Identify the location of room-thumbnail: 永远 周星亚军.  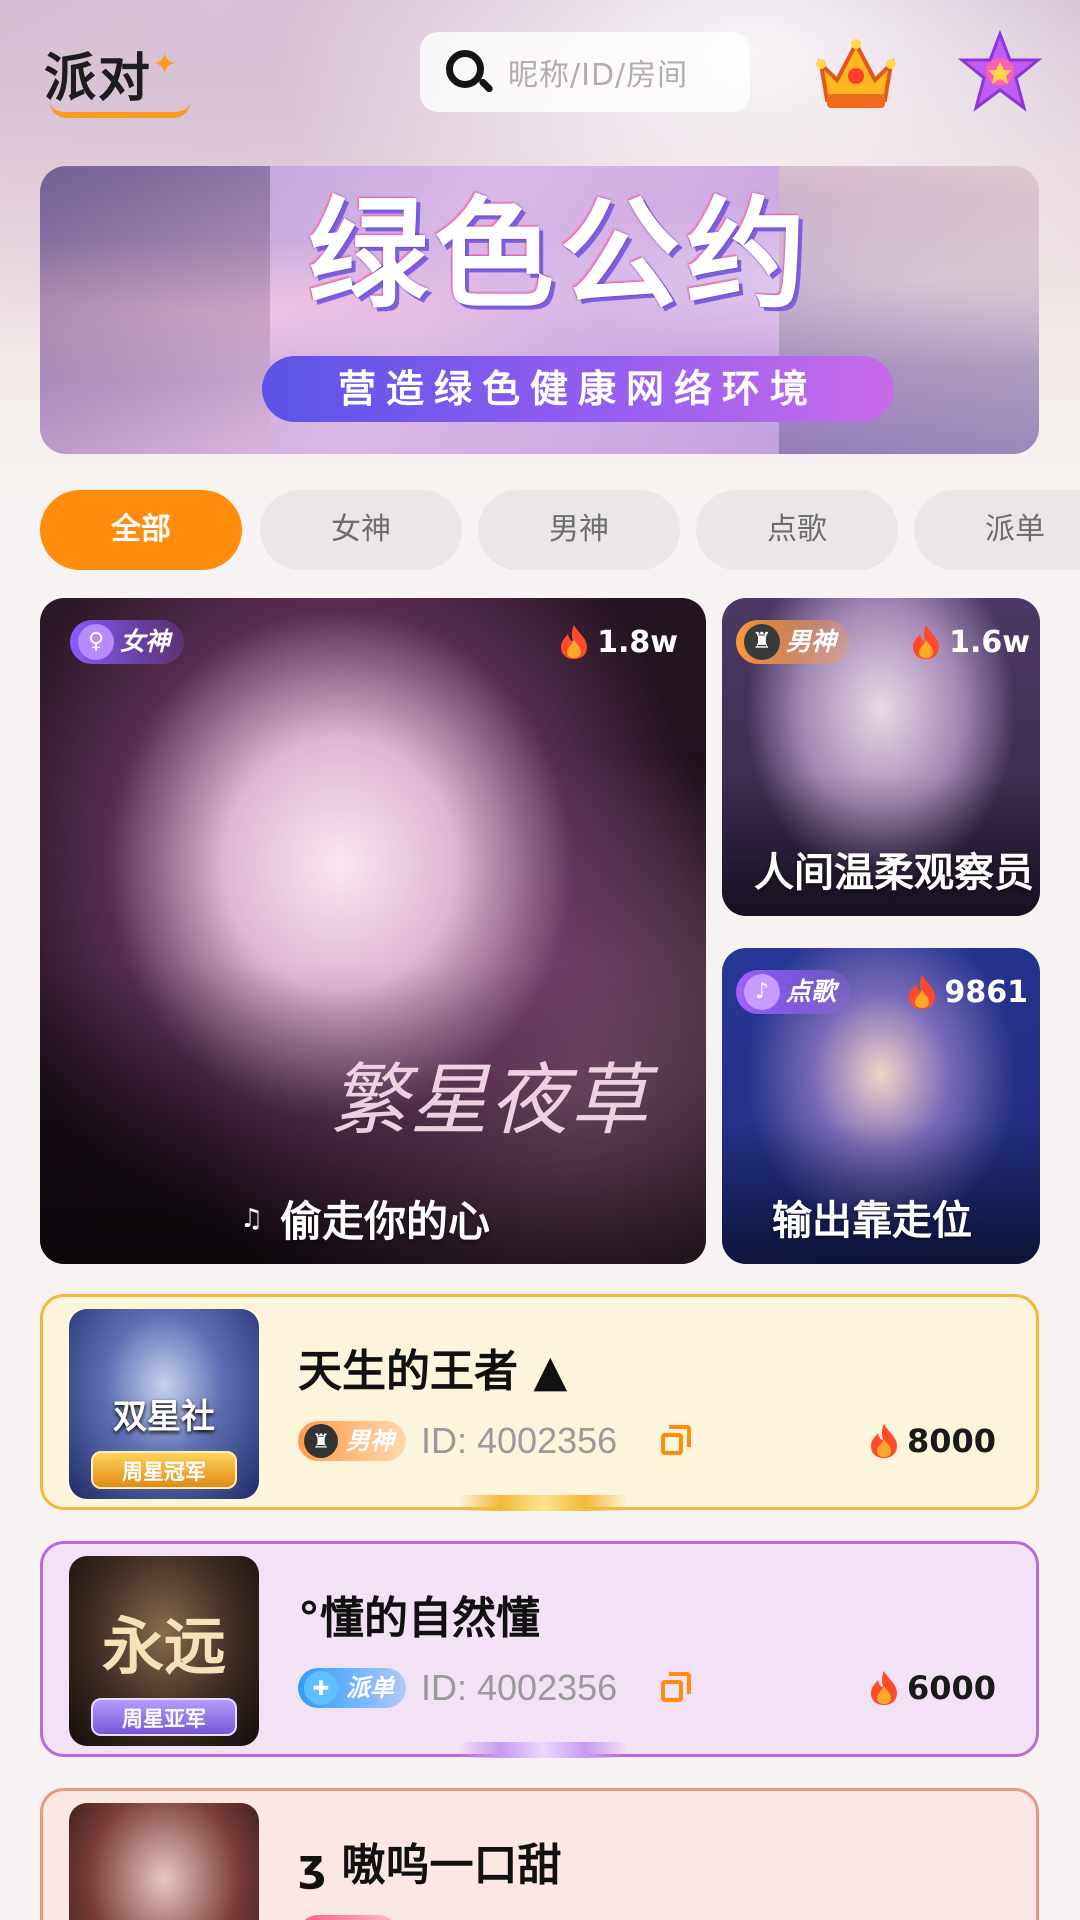
(164, 1651).